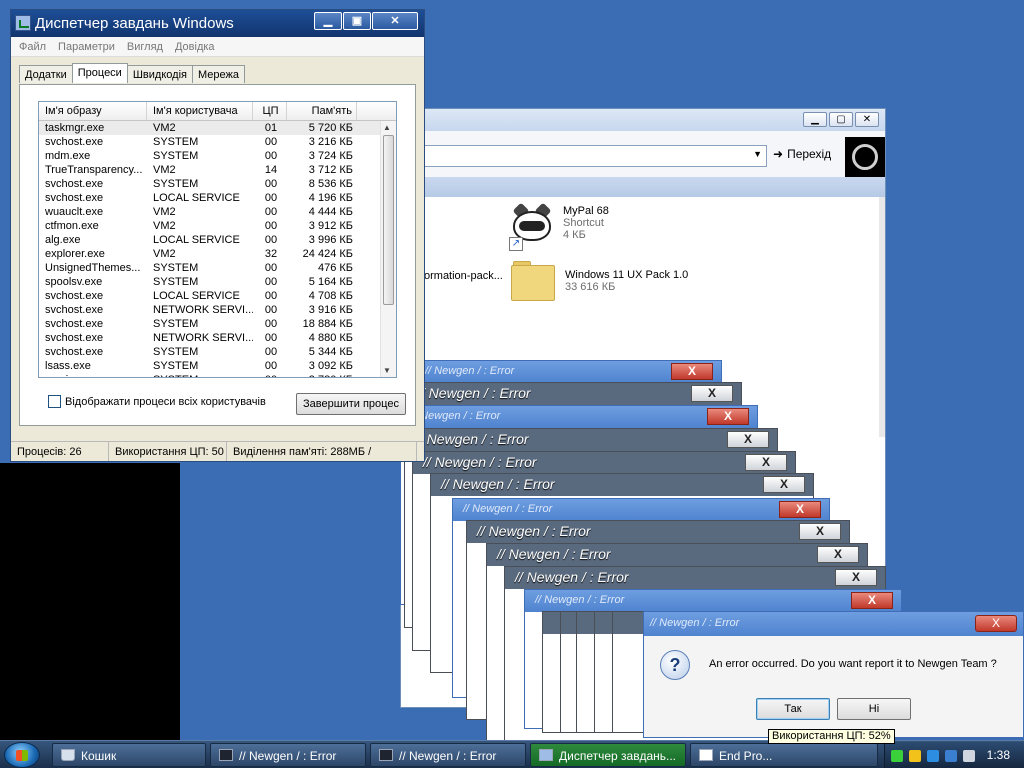 The height and width of the screenshot is (768, 1024). Describe the element at coordinates (559, 226) in the screenshot. I see `file-item-mypal: ↗ MyPal 68 Shortcut 4 КБ` at that location.